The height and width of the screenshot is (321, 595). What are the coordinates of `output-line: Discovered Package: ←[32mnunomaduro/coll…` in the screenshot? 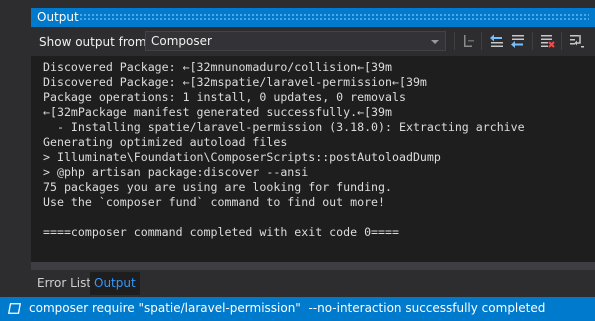 It's located at (218, 67).